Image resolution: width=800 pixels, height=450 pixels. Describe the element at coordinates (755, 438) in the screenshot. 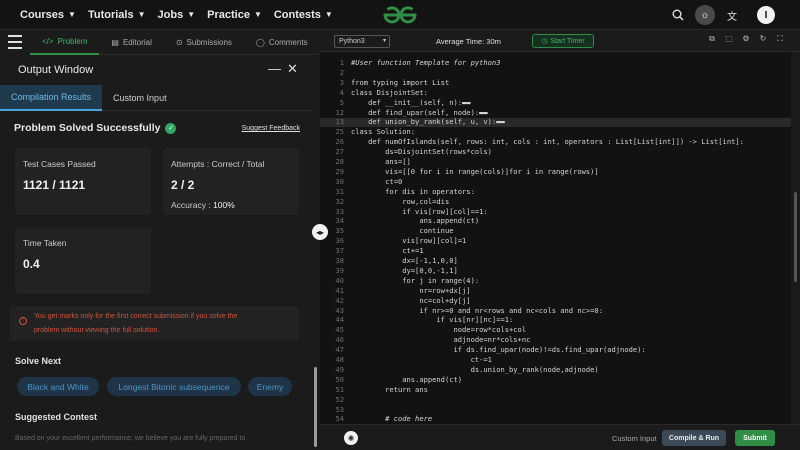

I see `submit-button: Submit` at that location.